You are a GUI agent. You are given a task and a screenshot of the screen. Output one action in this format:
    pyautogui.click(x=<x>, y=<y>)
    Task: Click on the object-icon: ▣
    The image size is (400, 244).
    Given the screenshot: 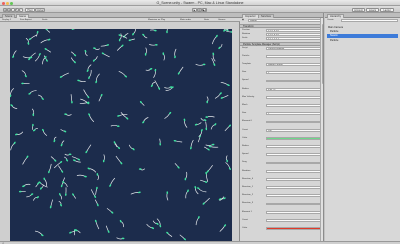 What is the action you would take?
    pyautogui.click(x=243, y=20)
    